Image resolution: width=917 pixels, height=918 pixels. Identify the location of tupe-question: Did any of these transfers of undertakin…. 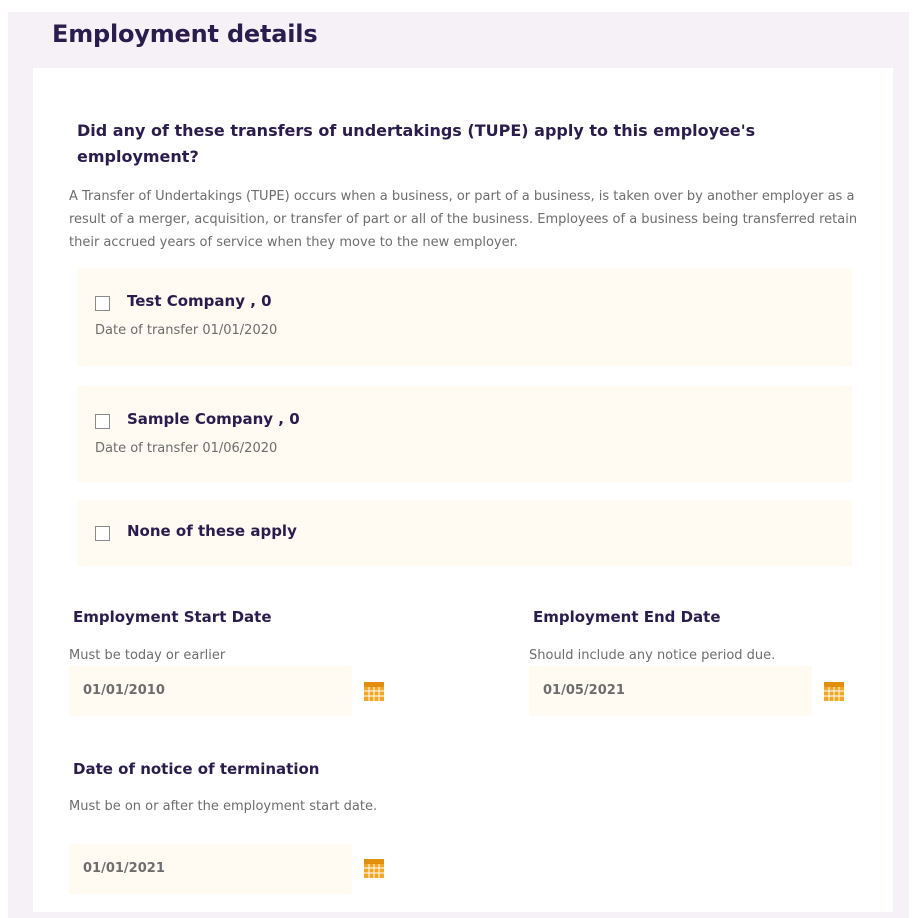
(416, 143).